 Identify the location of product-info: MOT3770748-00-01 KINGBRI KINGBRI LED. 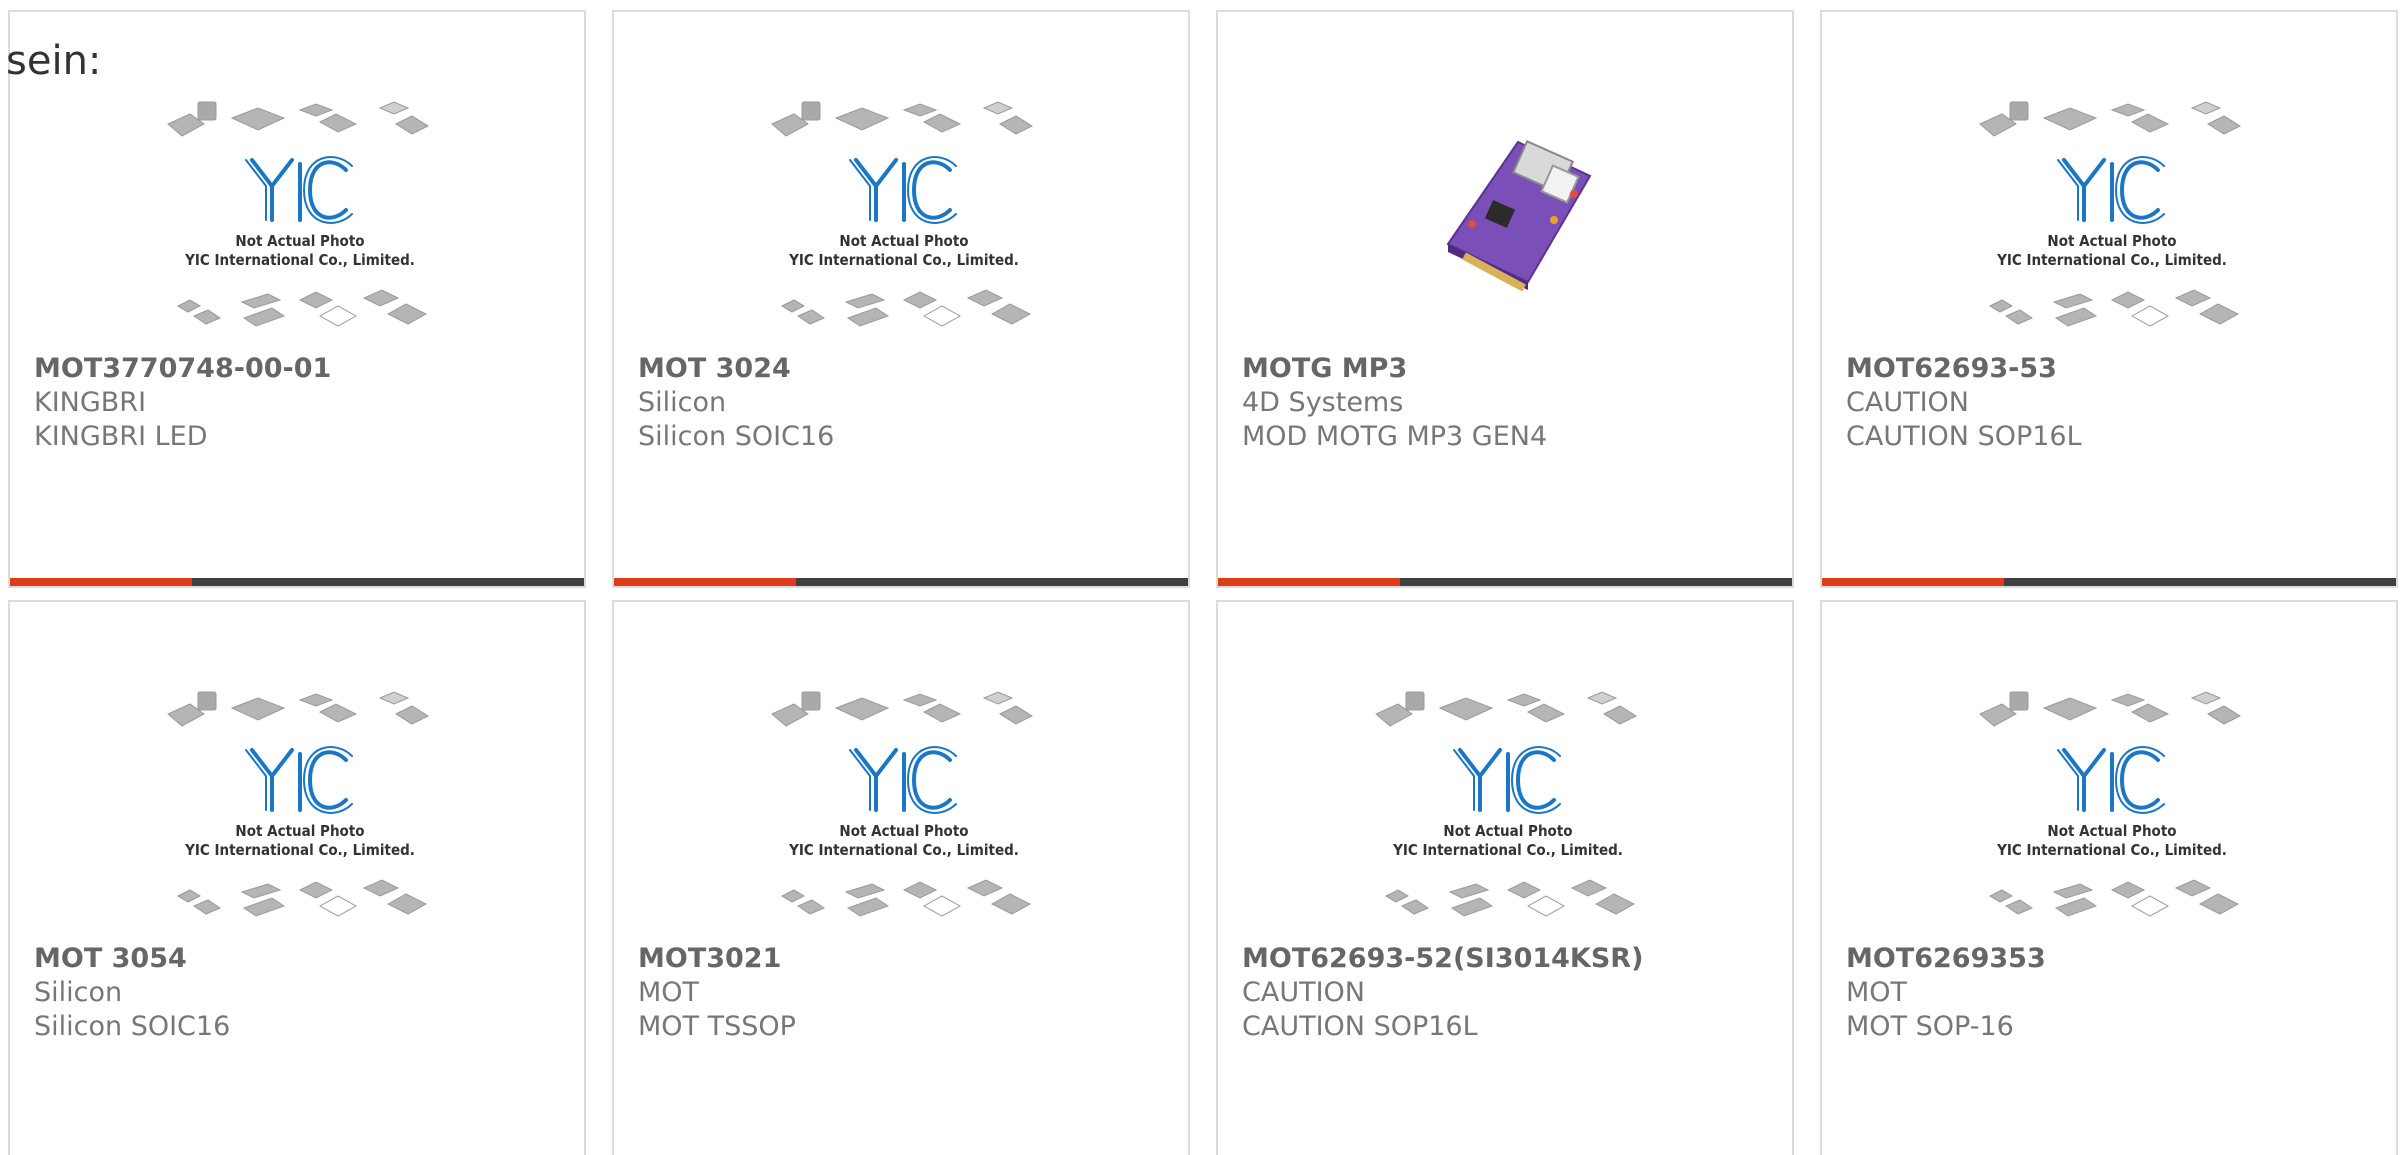
(299, 403).